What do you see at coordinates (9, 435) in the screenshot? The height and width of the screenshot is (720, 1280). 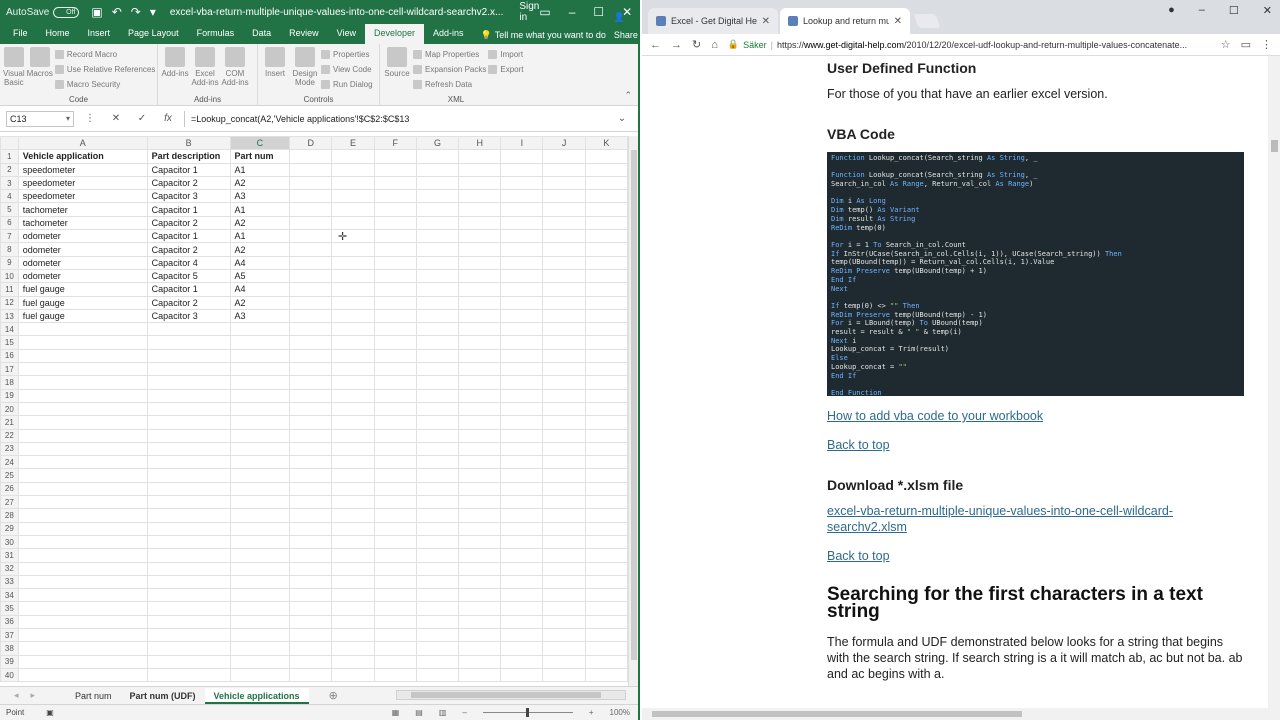 I see `row-header: 22` at bounding box center [9, 435].